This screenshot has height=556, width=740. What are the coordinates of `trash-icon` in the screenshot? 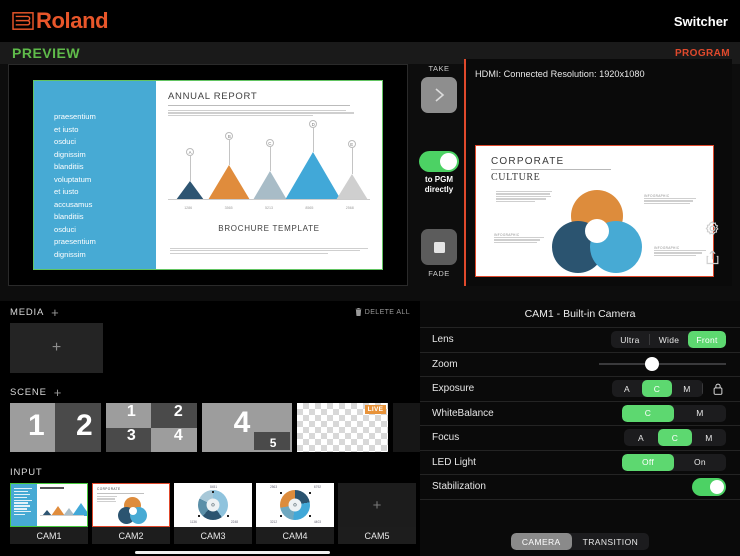 It's located at (358, 312).